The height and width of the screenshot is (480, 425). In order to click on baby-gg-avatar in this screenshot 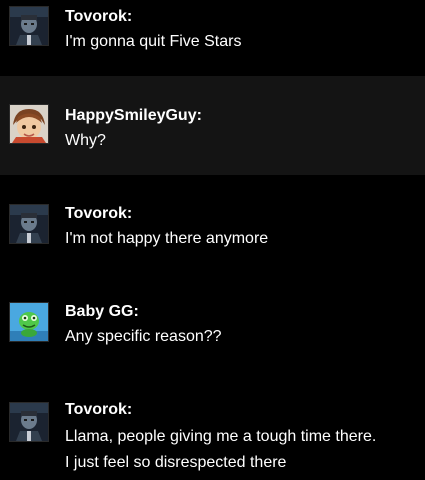, I will do `click(29, 322)`.